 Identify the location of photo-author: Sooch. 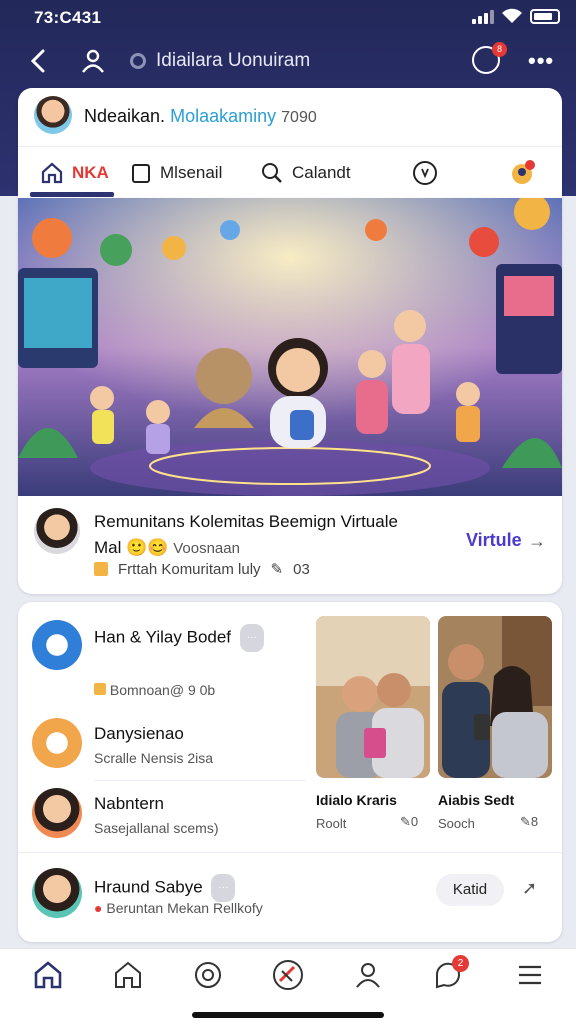
(456, 823).